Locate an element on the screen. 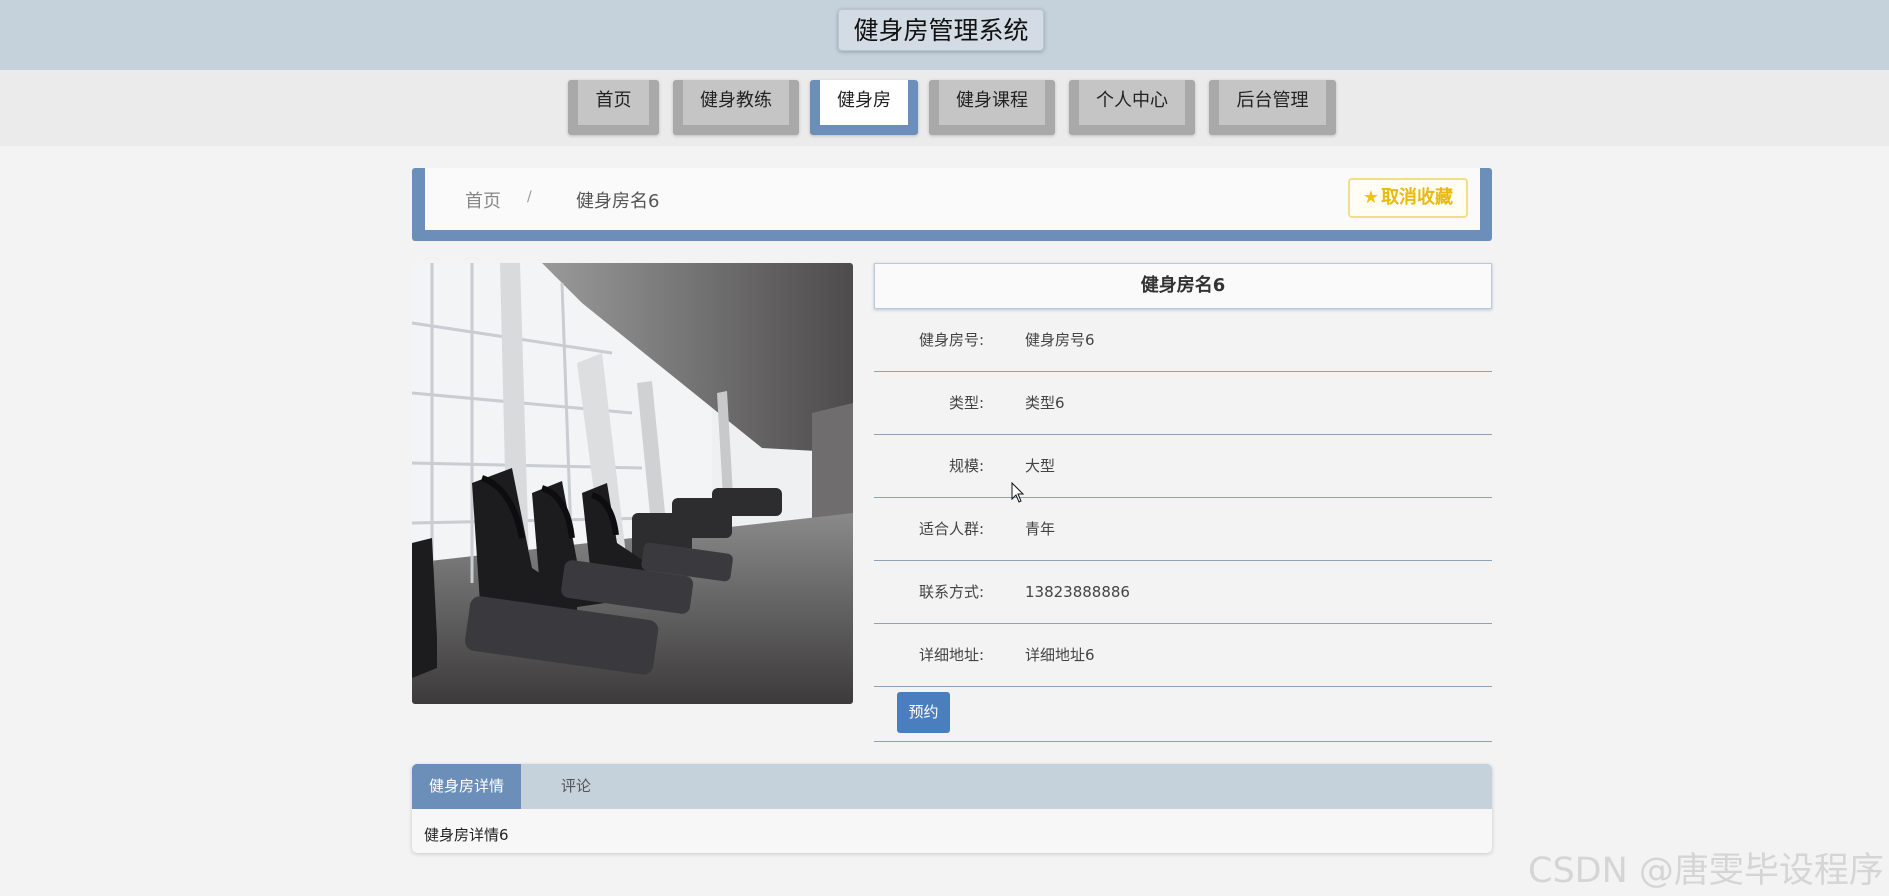 This screenshot has height=896, width=1889. info-row-contact: 联系方式: 13823888886 is located at coordinates (1183, 592).